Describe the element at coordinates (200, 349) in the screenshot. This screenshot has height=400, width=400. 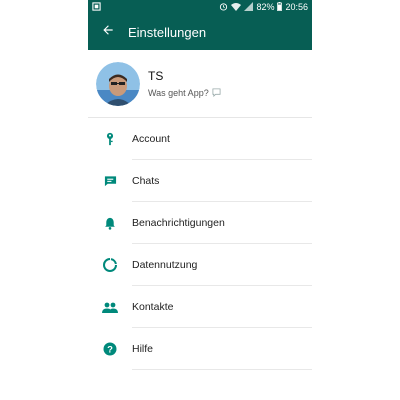
I see `settings-item-help: ? Hilfe` at that location.